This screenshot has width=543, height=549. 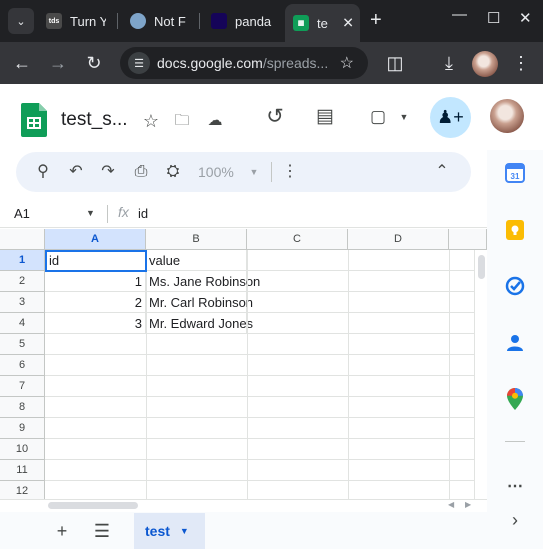 I want to click on browser-tab-active: ▦ te ✕, so click(x=322, y=23).